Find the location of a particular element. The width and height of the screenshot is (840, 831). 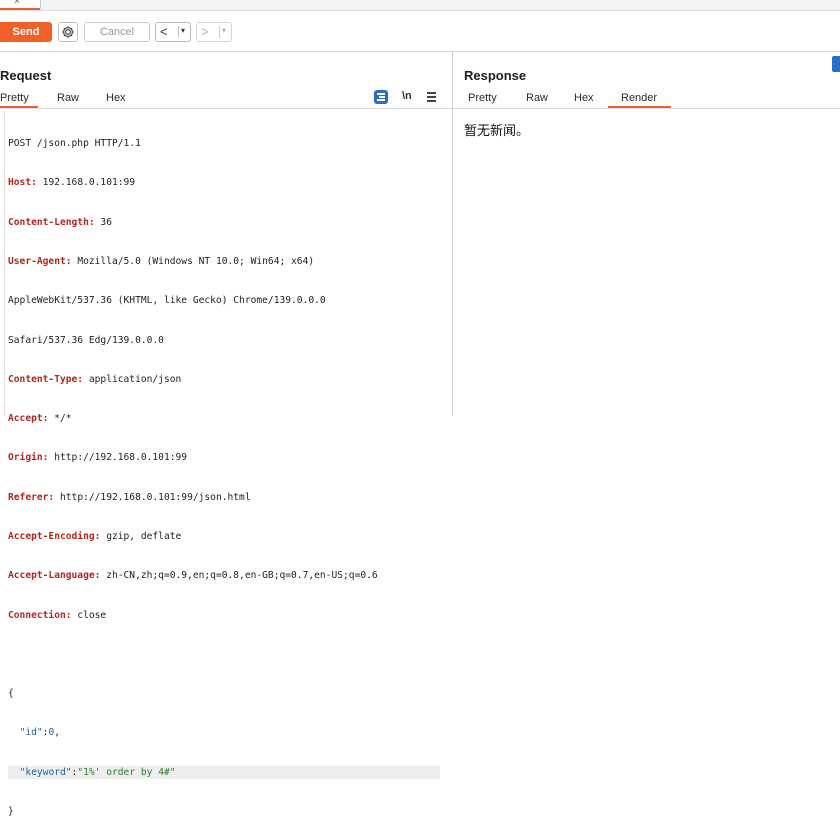

header-line: Safari/537.36 Edg/139.0.0.0 is located at coordinates (224, 340).